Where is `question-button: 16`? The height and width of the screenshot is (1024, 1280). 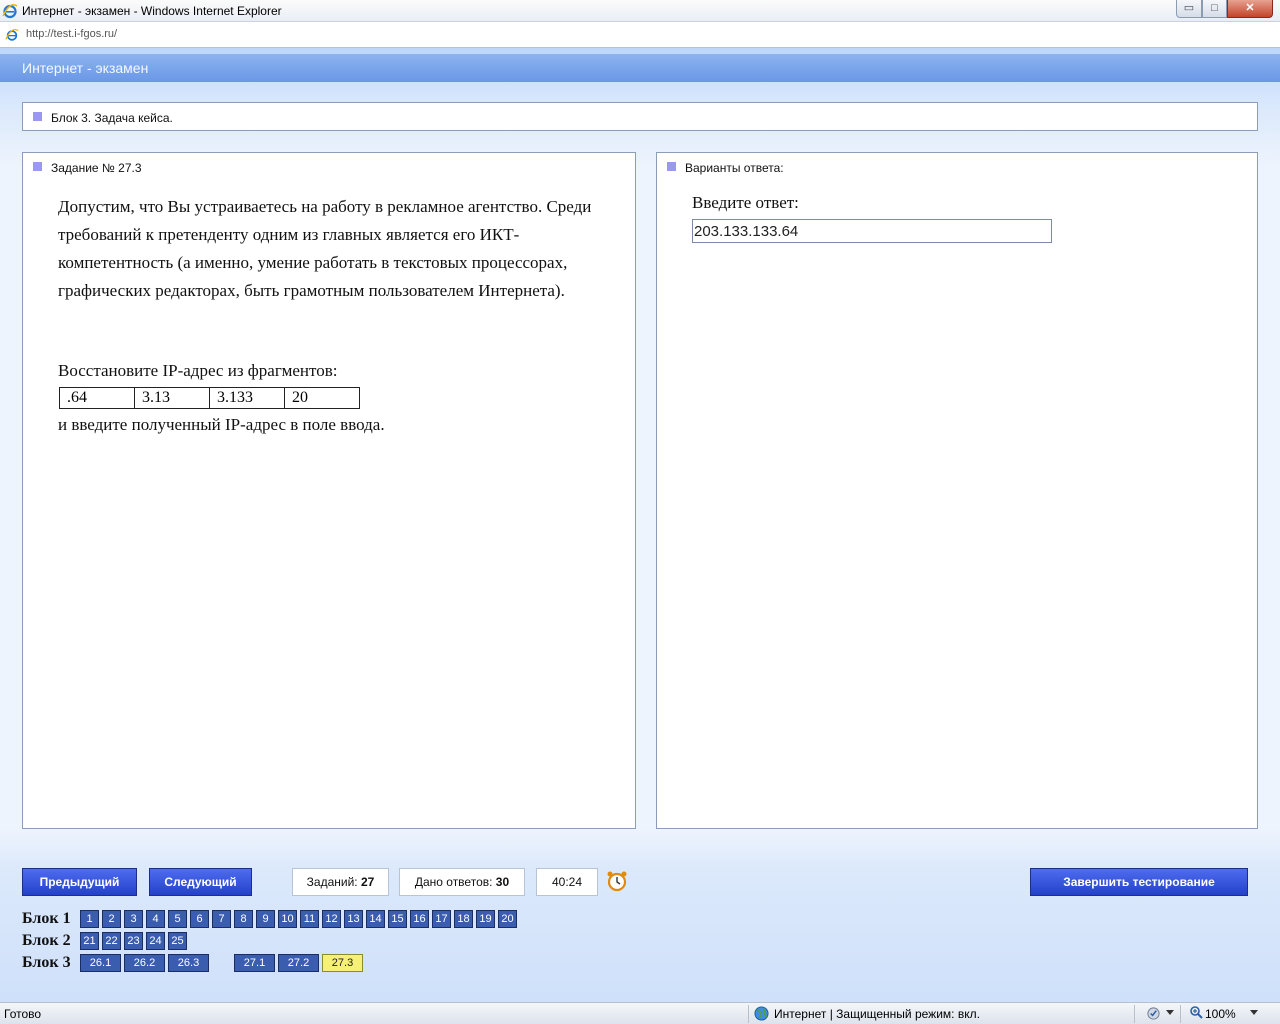 question-button: 16 is located at coordinates (419, 919).